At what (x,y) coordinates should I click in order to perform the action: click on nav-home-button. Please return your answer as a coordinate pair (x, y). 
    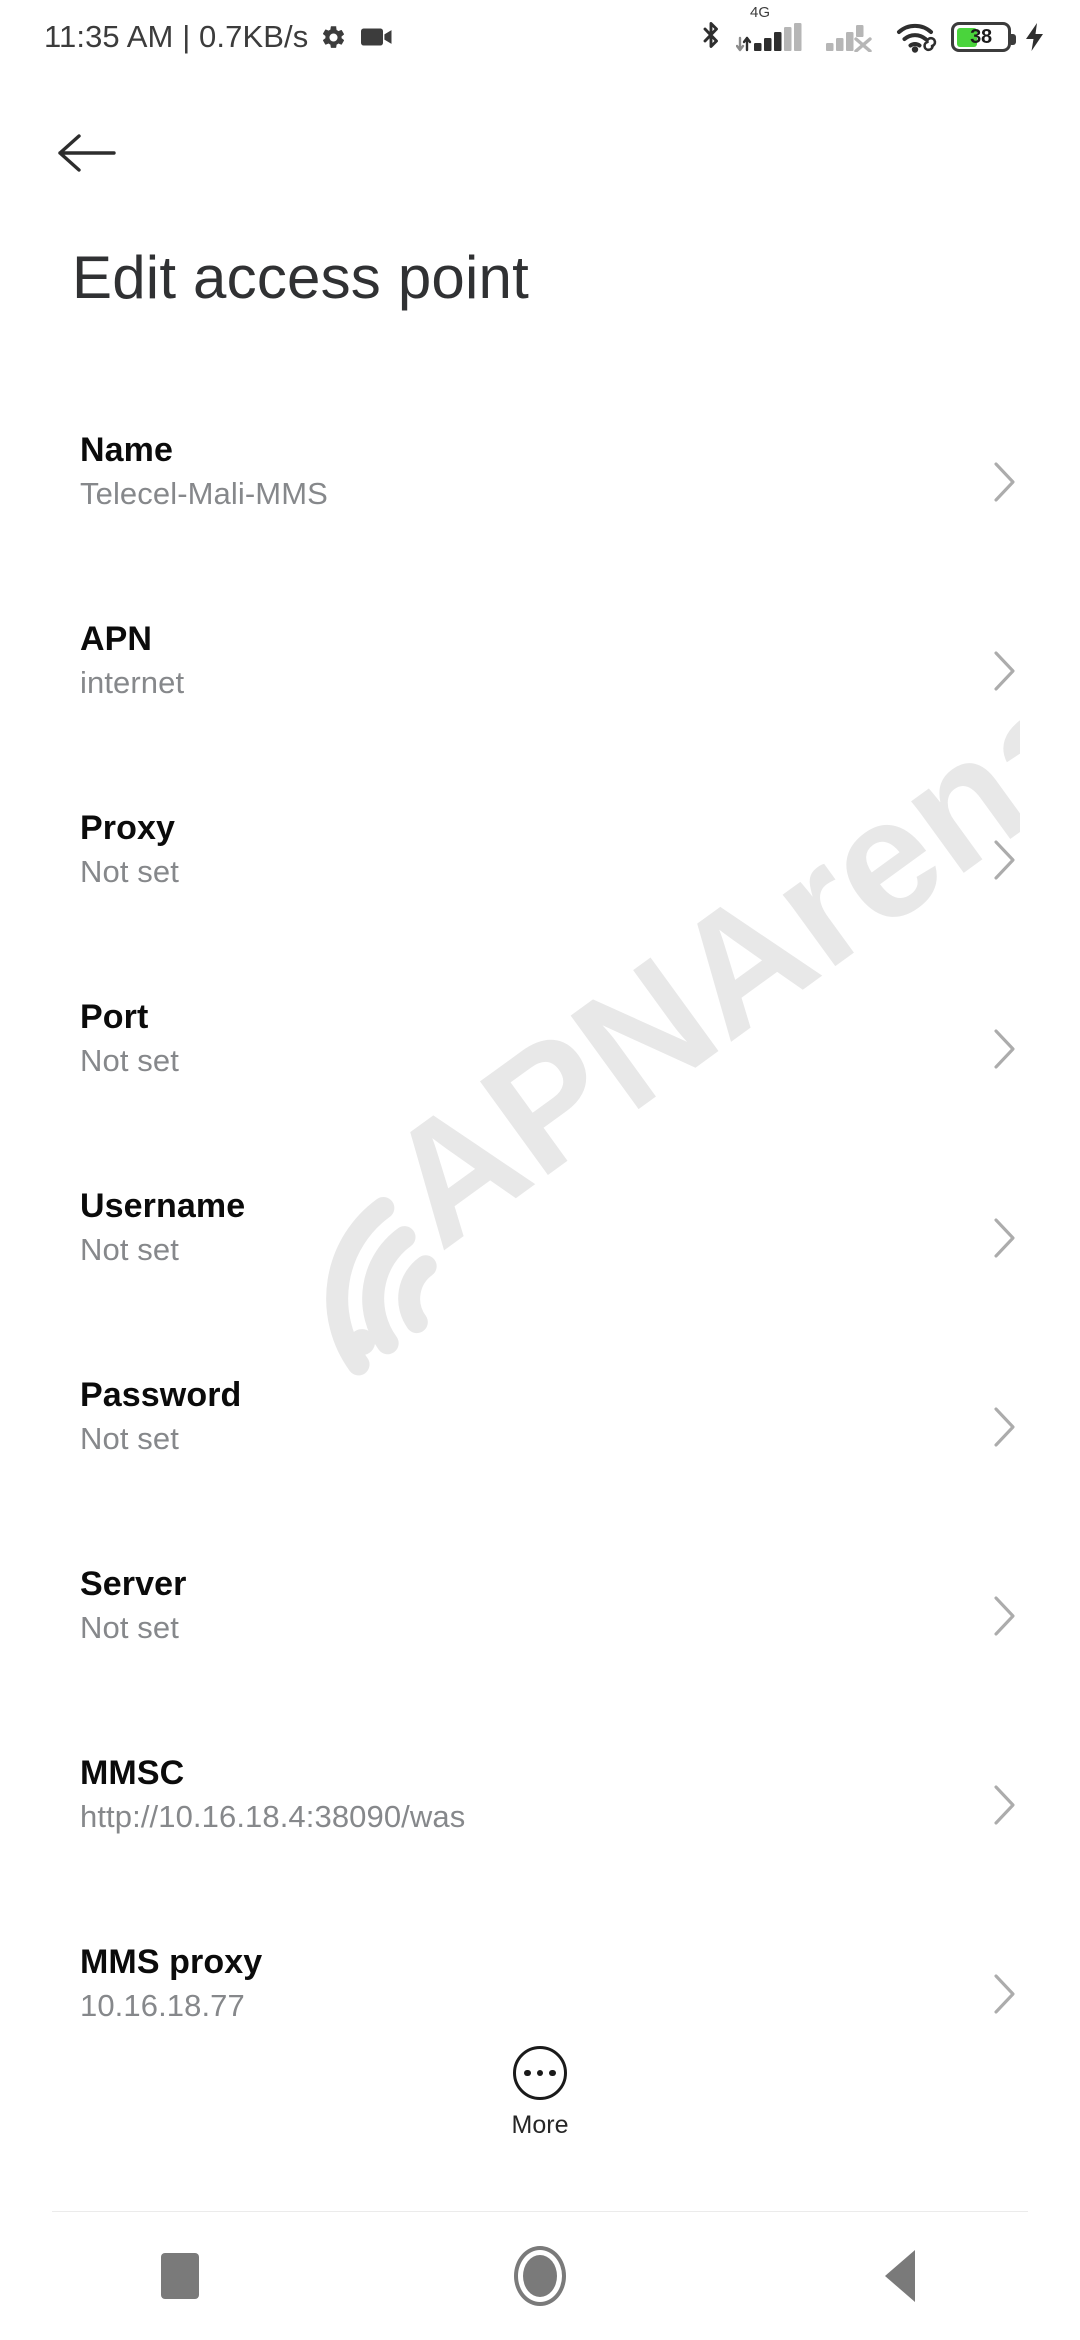
    Looking at the image, I should click on (540, 2276).